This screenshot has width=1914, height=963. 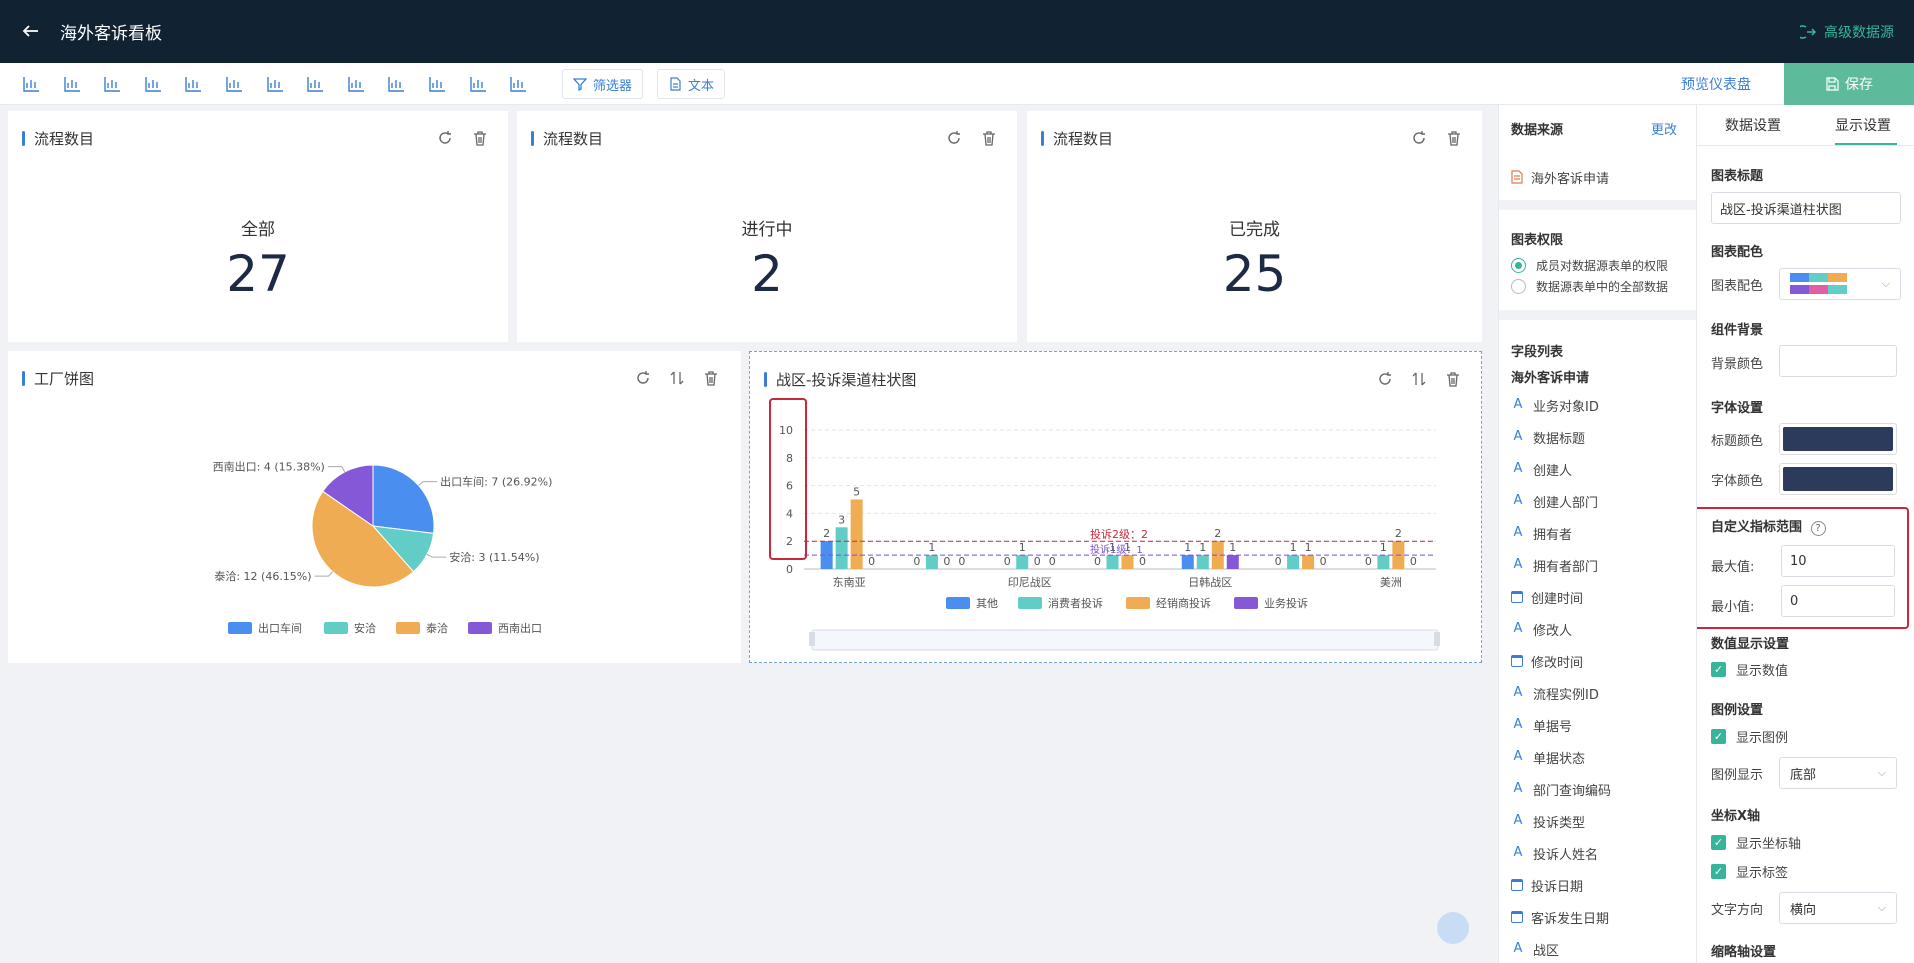 I want to click on bar-value-label: 1, so click(x=931, y=547).